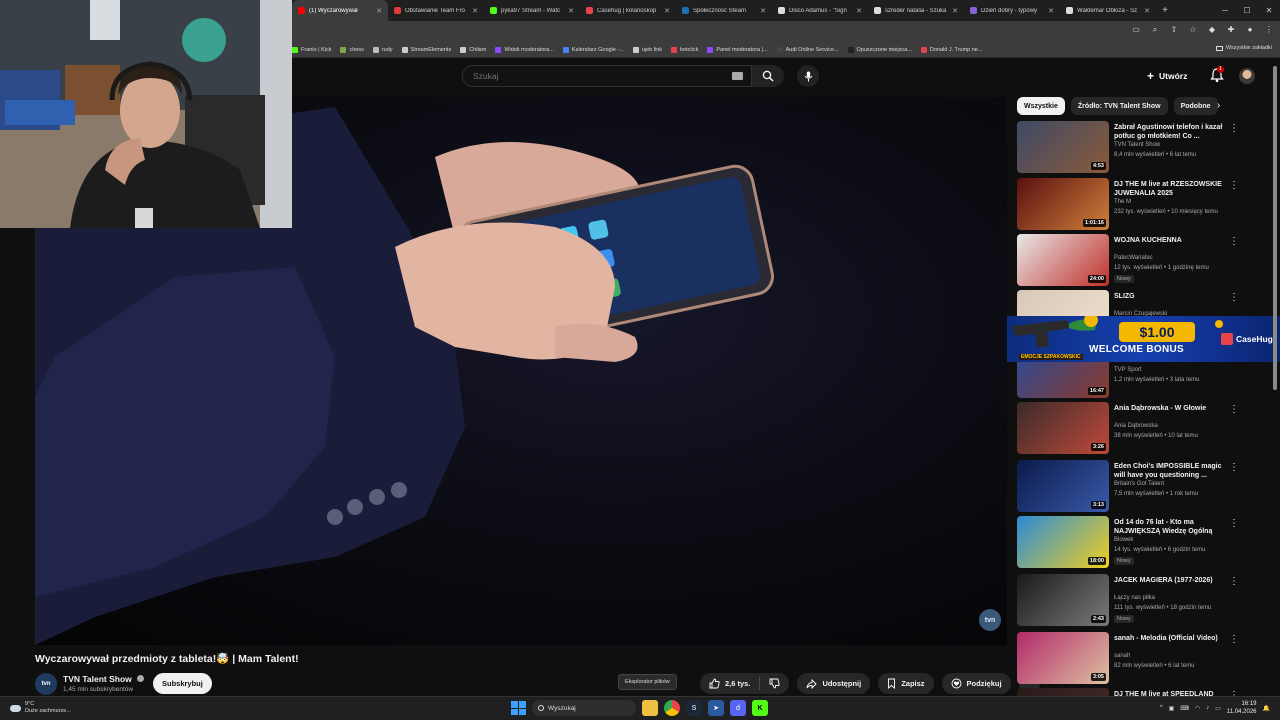 The image size is (1280, 720). Describe the element at coordinates (1170, 580) in the screenshot. I see `recommended-title: JACEK MAGIERA (1977-2026)` at that location.